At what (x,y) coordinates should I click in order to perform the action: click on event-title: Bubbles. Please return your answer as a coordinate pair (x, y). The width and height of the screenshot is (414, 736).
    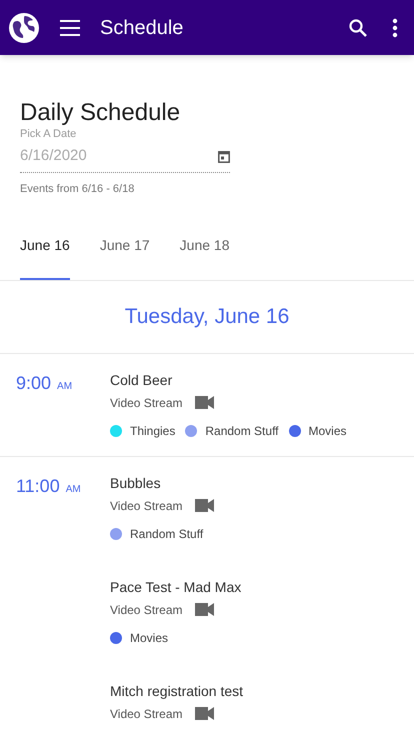
    Looking at the image, I should click on (177, 483).